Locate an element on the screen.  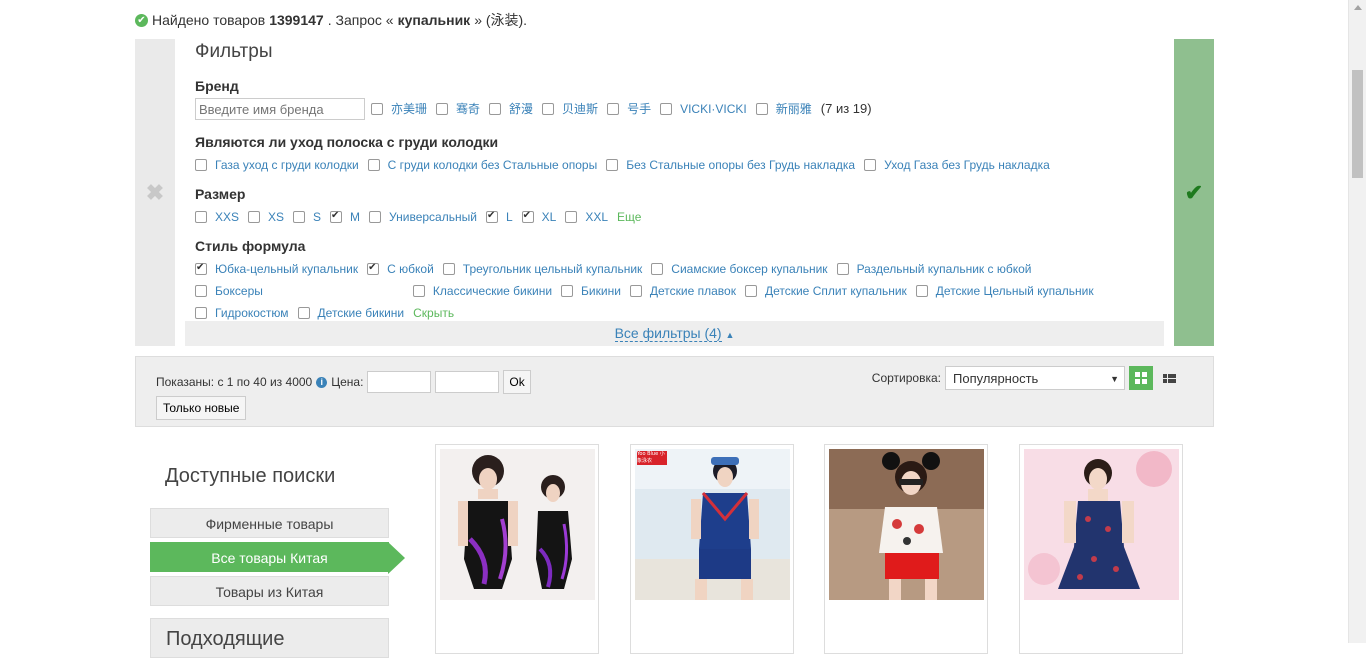
style-option: Детские Сплит купальник is located at coordinates (825, 291).